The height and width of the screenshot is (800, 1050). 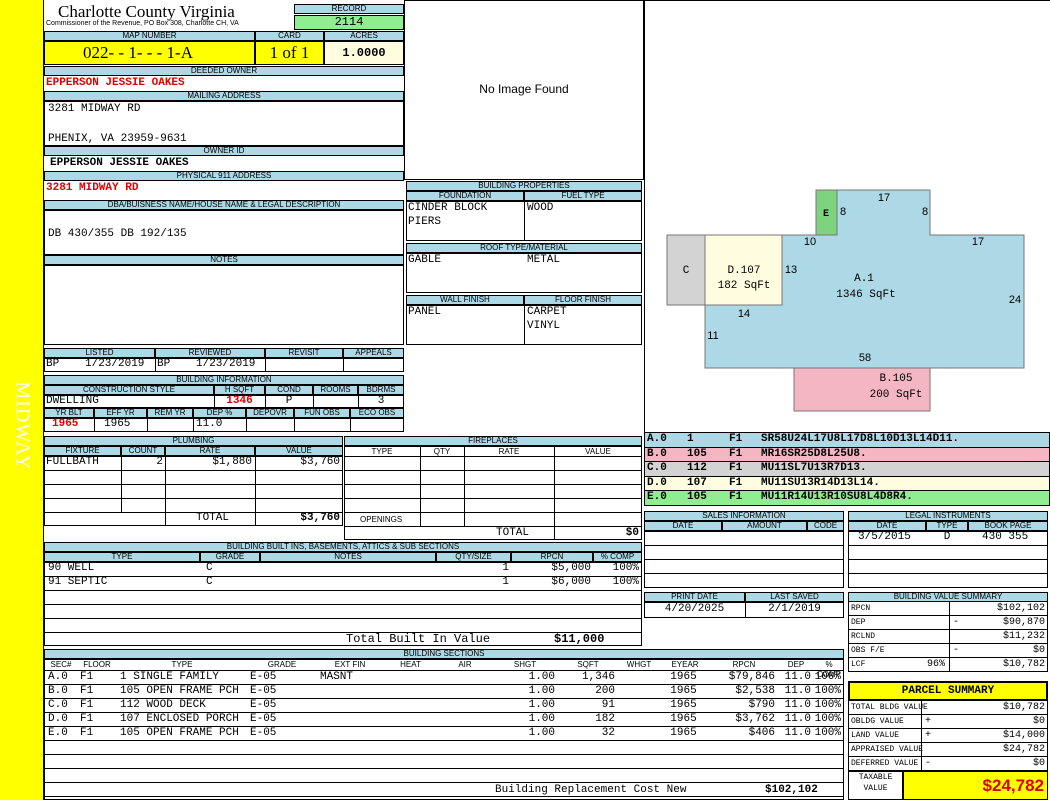 I want to click on section-cell: 11.0, so click(x=797, y=719).